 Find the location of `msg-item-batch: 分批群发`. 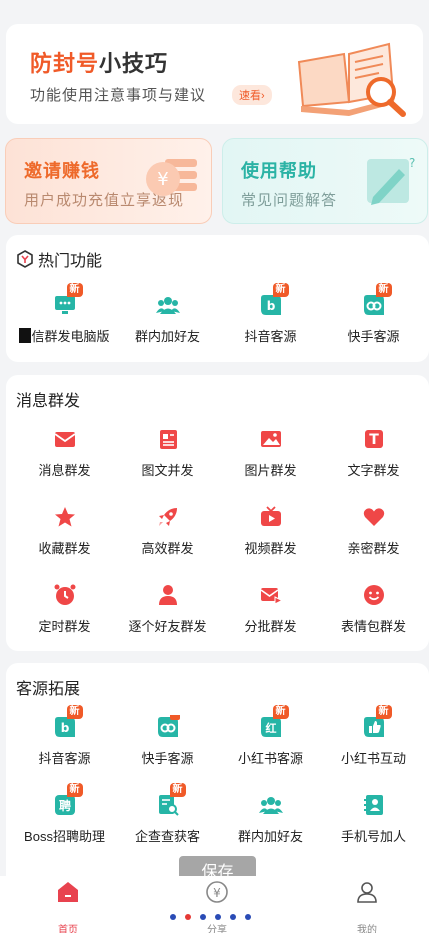

msg-item-batch: 分批群发 is located at coordinates (270, 609).